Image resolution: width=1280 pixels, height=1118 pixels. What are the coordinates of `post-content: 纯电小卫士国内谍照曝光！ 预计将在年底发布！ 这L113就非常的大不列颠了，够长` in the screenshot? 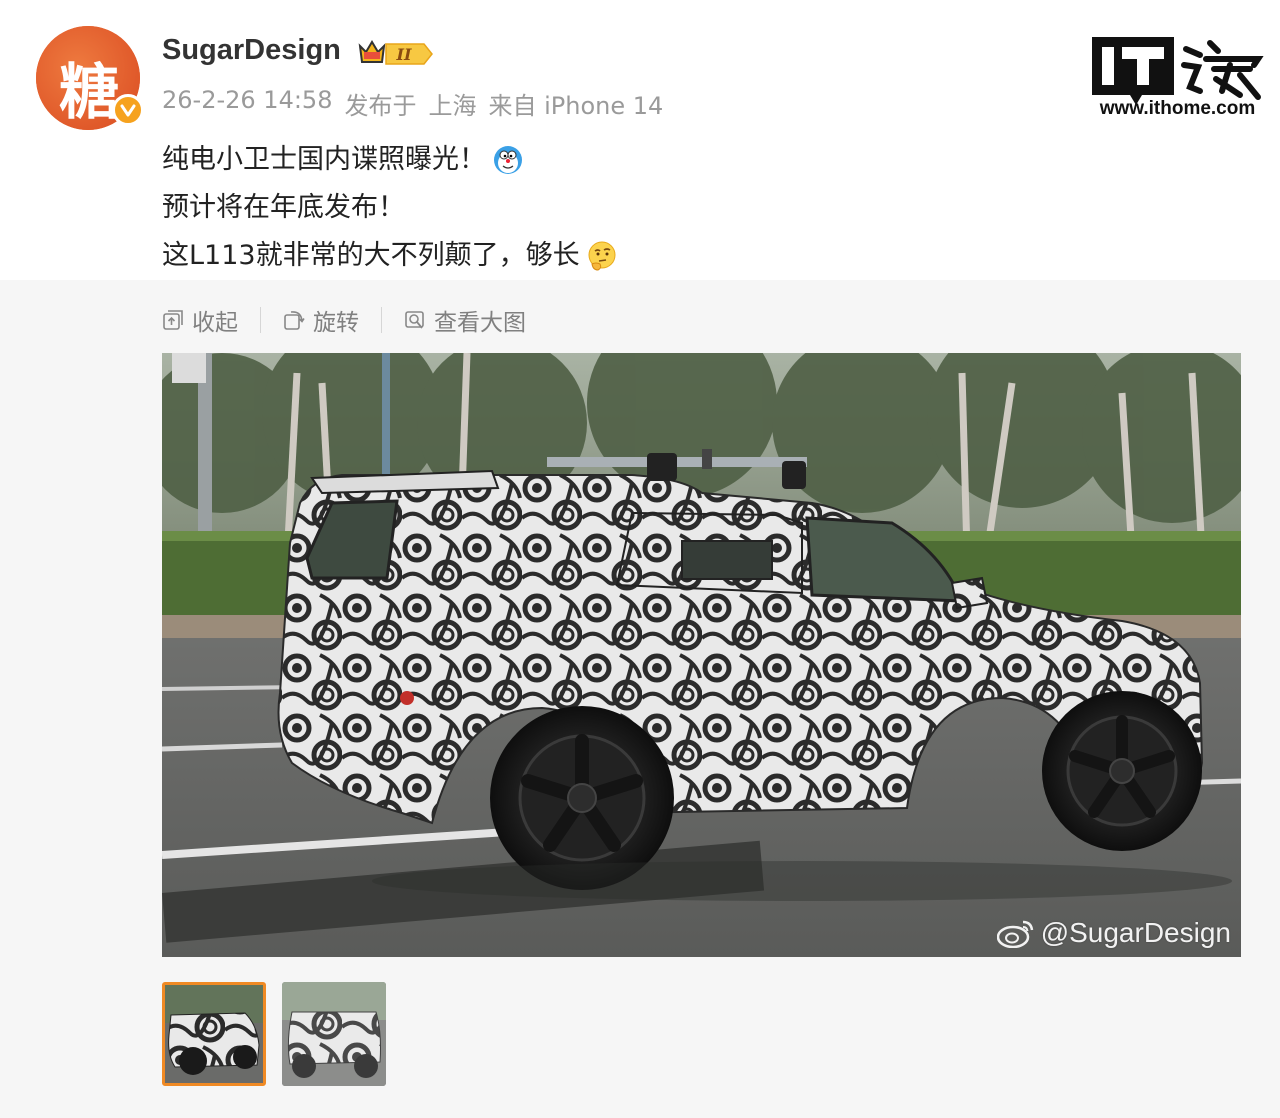 It's located at (662, 208).